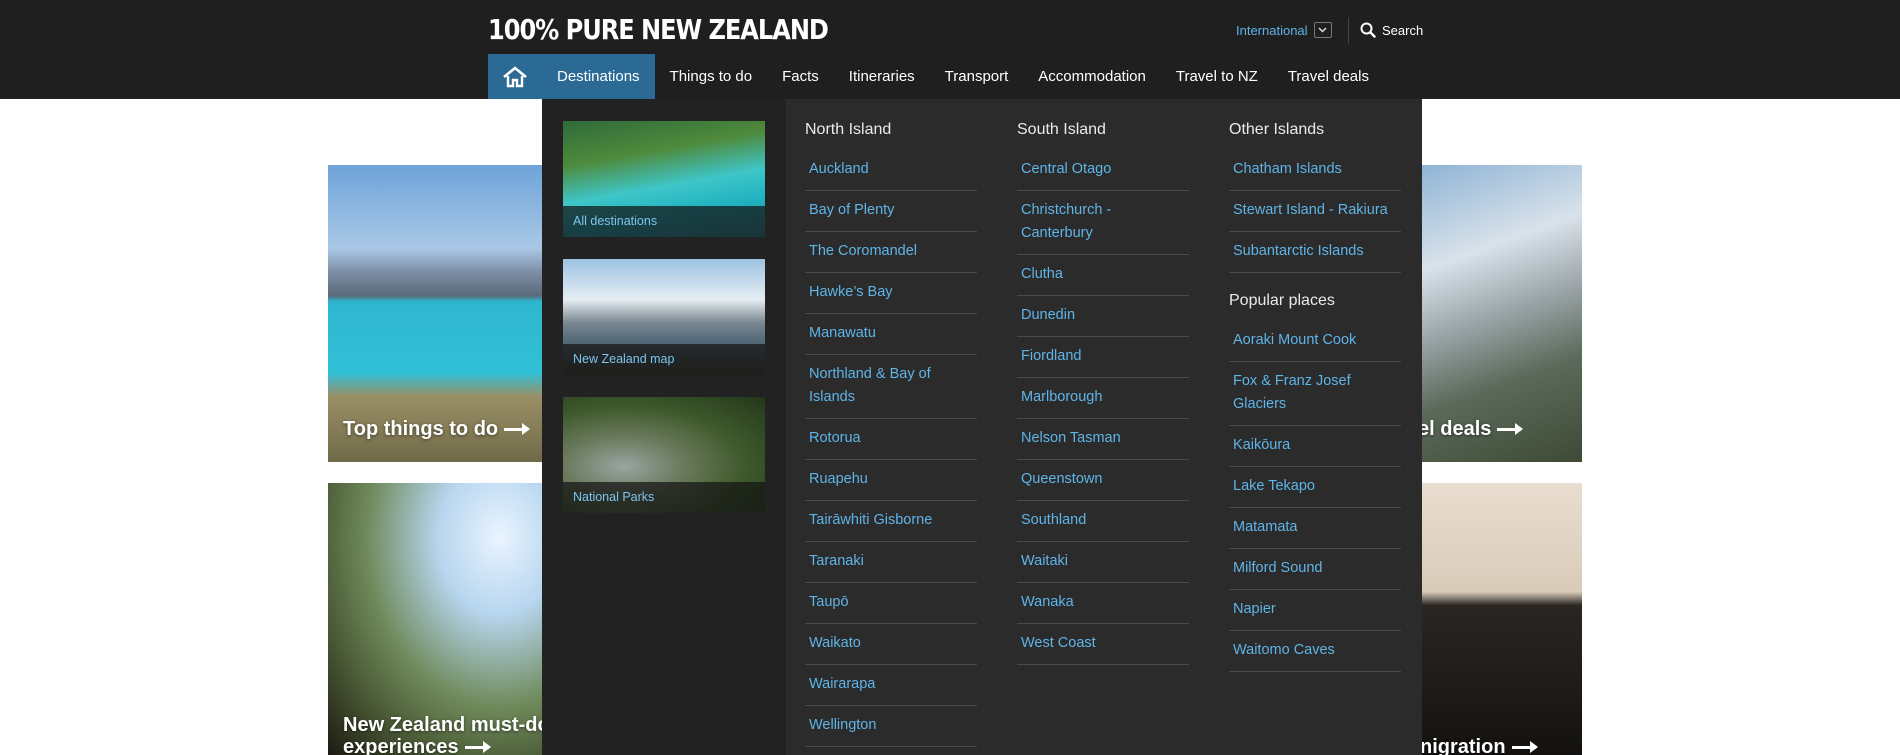 Image resolution: width=1900 pixels, height=755 pixels. I want to click on menu-link: Marlborough, so click(1103, 398).